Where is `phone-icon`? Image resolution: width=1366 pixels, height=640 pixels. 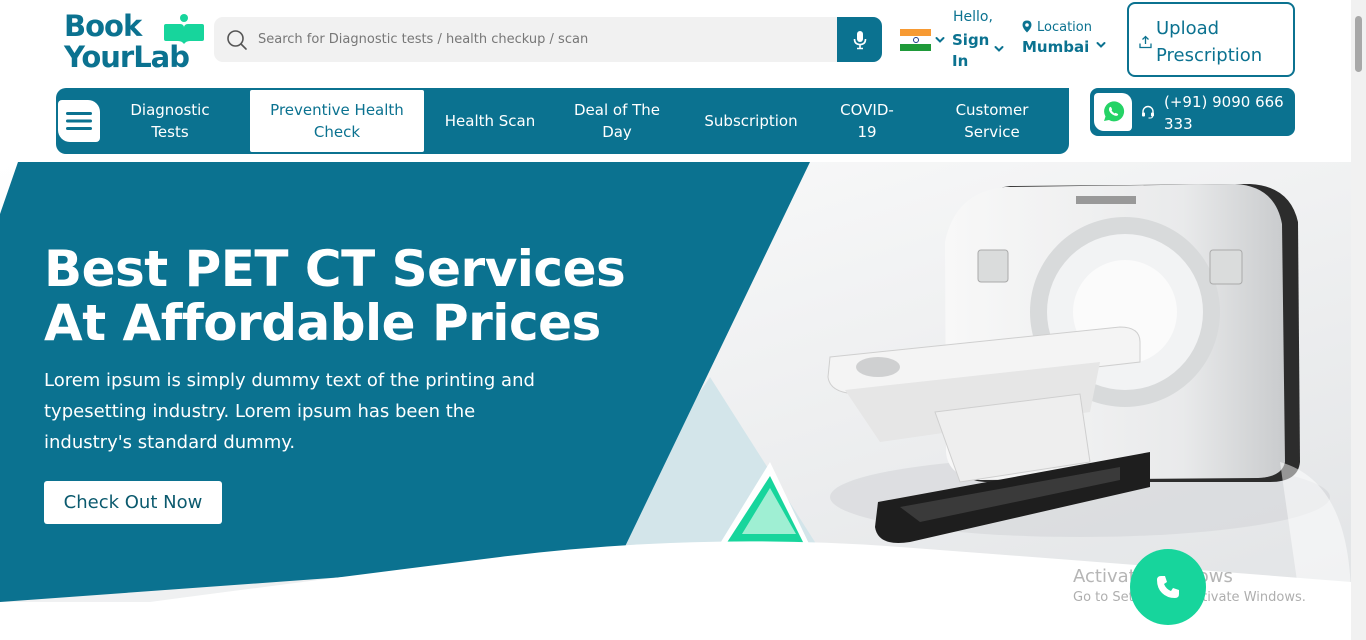
phone-icon is located at coordinates (1168, 587).